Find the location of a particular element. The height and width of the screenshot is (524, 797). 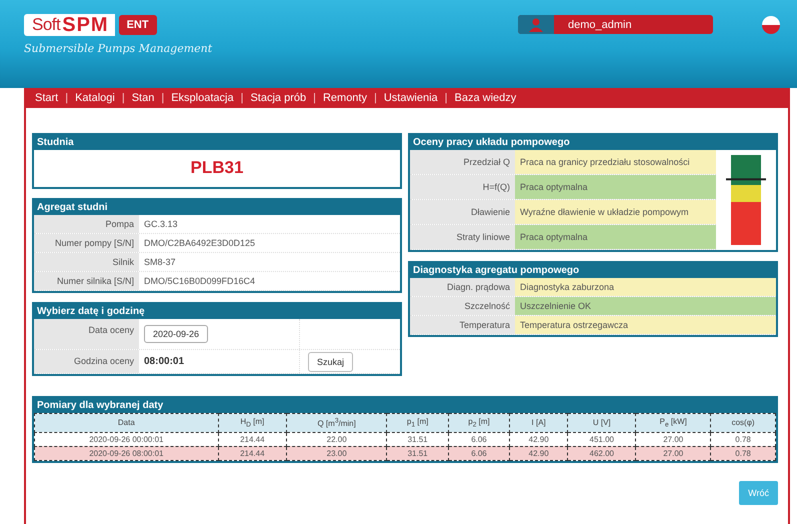

nav-link: Stacja prób is located at coordinates (278, 98).